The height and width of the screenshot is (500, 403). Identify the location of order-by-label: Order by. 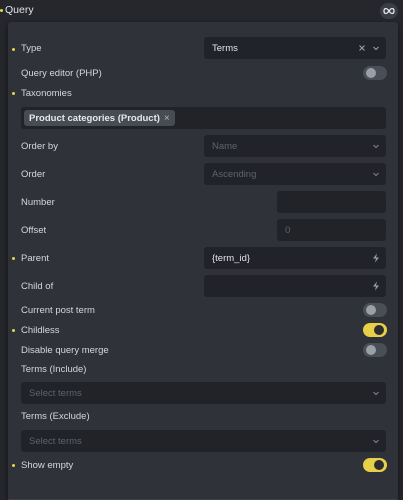
(39, 146).